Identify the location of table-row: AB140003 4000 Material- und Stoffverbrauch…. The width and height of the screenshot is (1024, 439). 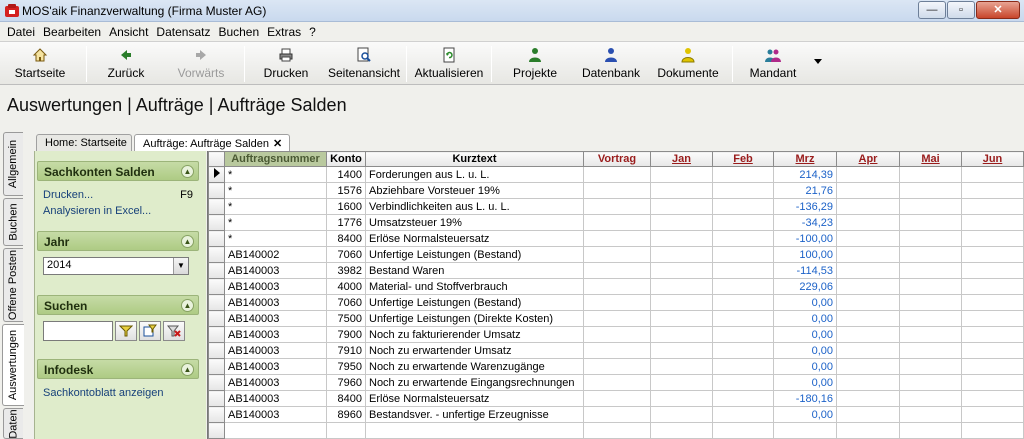
(616, 286).